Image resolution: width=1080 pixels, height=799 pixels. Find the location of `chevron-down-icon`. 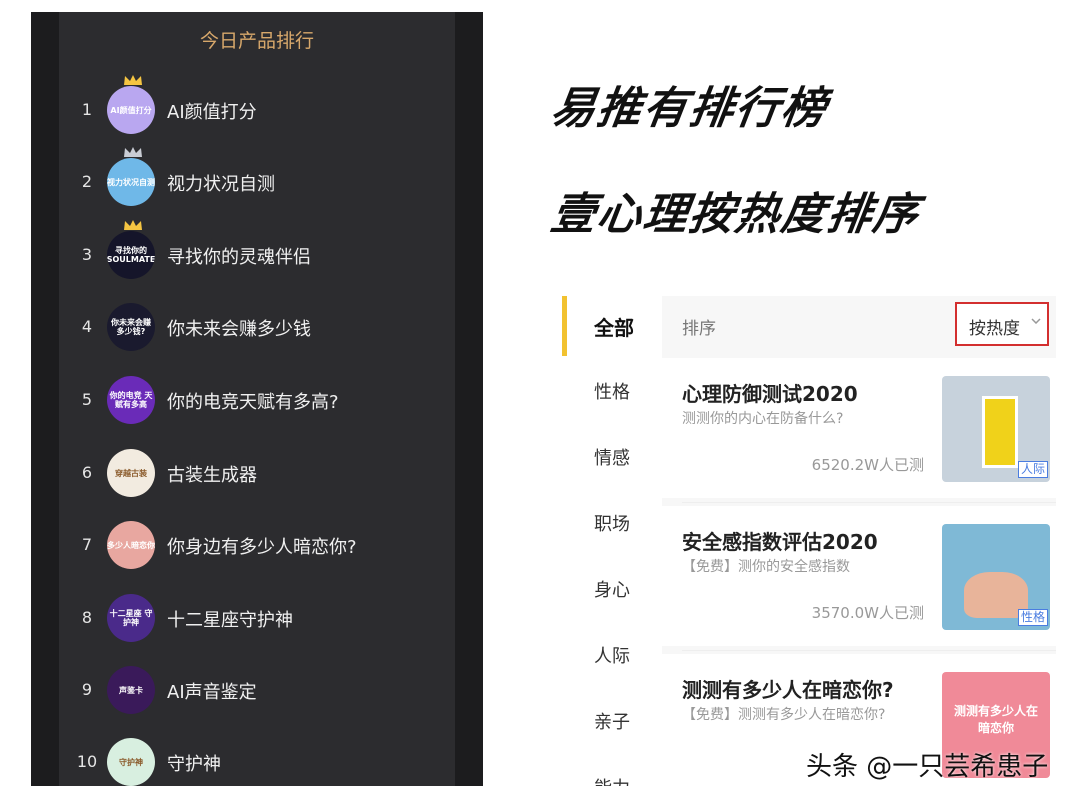

chevron-down-icon is located at coordinates (1036, 321).